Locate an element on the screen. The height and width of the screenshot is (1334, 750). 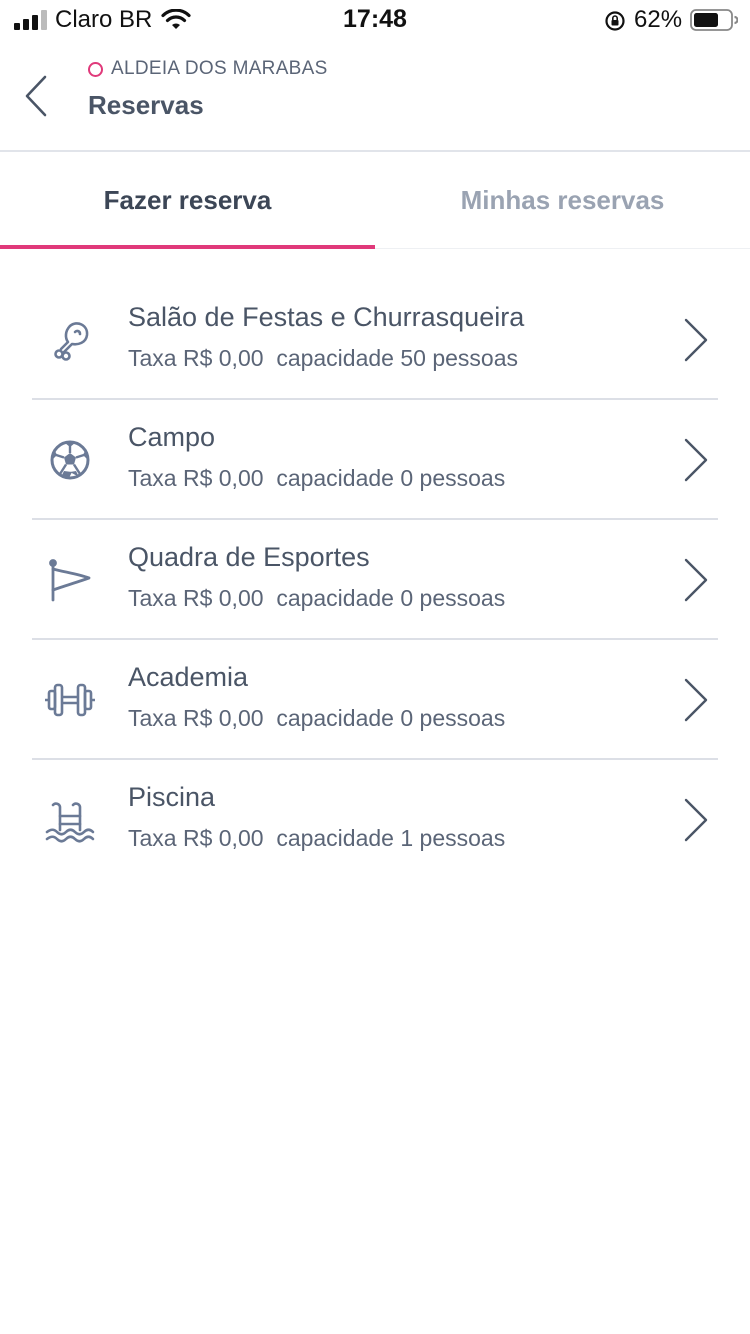
list-item-campo: Campo Taxa R$ 0,00 capacidade 0 pessoas is located at coordinates (375, 460).